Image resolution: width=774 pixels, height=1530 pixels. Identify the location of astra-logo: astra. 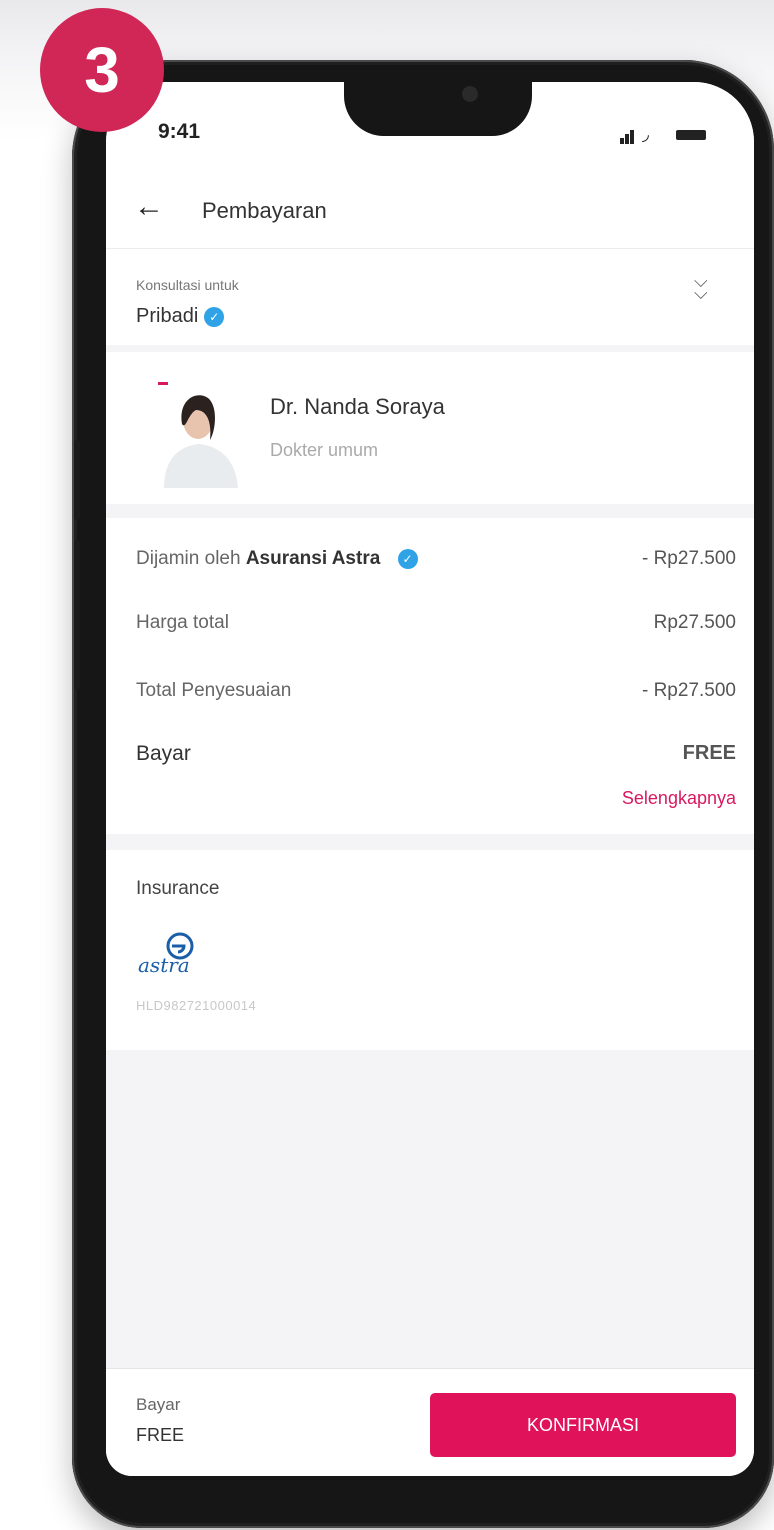
(166, 954).